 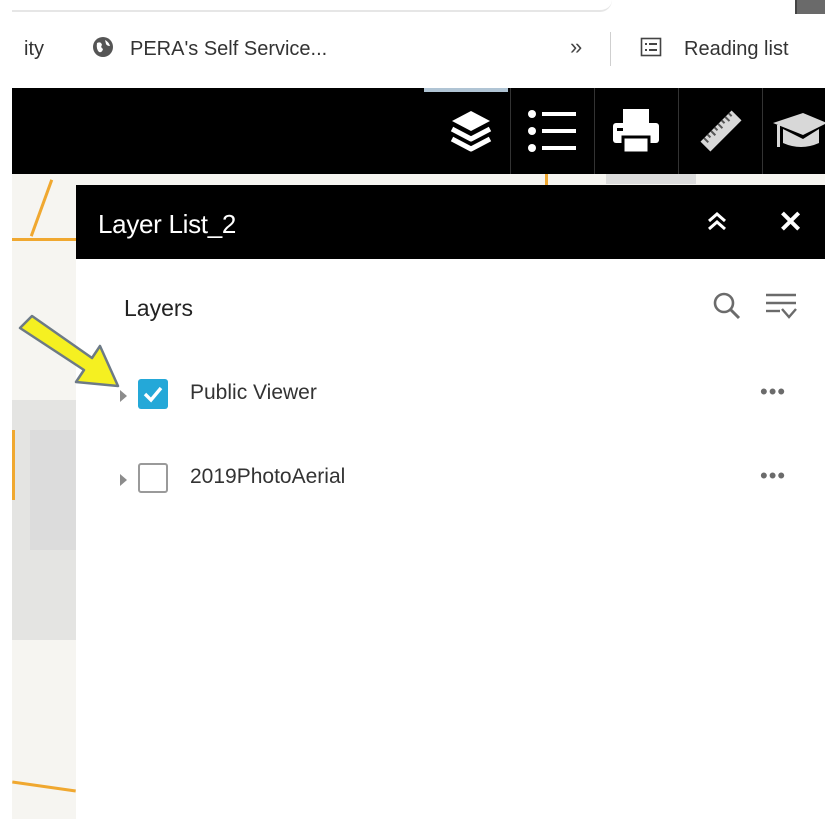 I want to click on graduation-cap-icon, so click(x=799, y=130).